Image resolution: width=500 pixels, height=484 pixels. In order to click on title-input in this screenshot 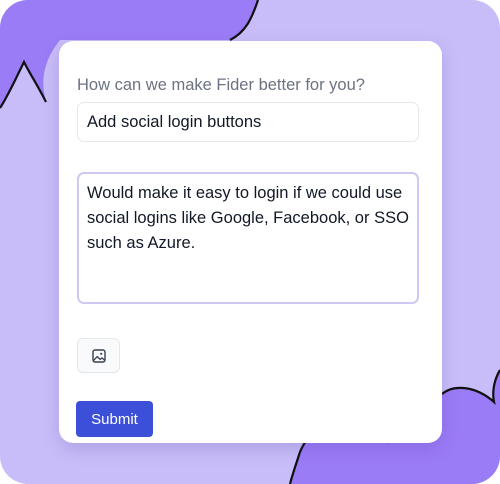, I will do `click(248, 122)`.